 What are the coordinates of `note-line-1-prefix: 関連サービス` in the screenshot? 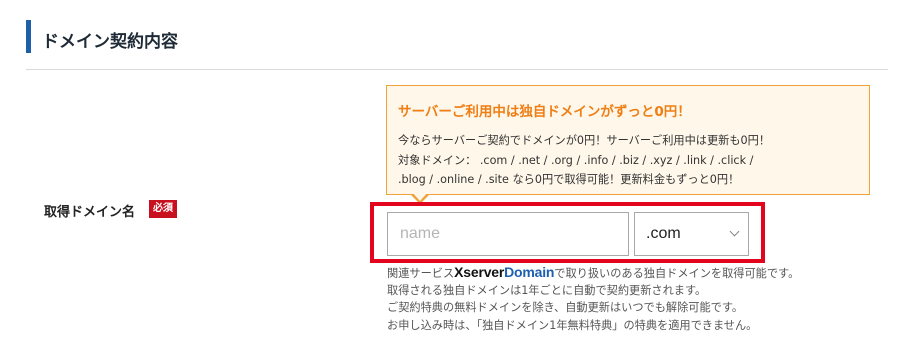 It's located at (421, 273).